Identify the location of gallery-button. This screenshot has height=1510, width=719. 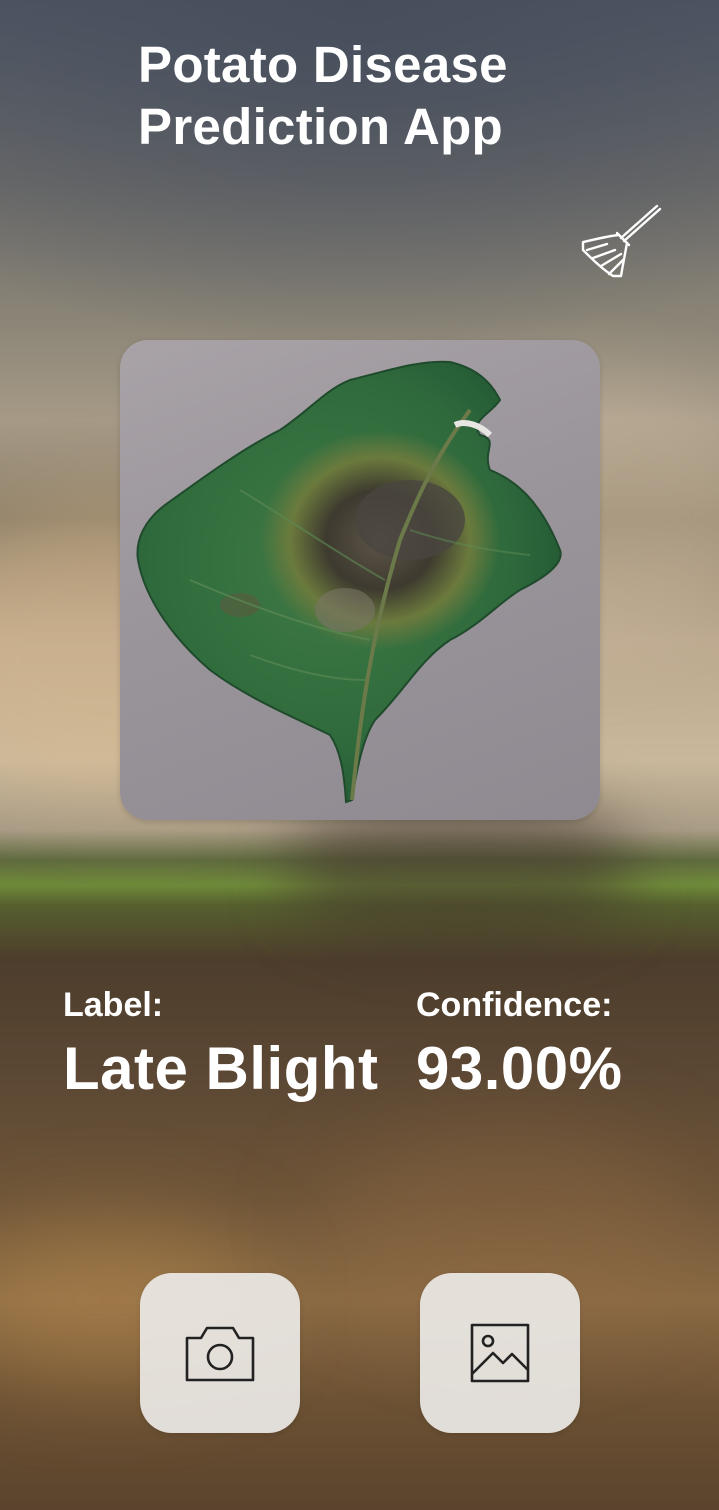
(500, 1353).